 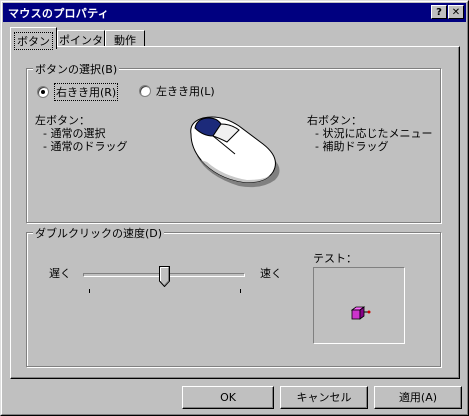 What do you see at coordinates (76, 69) in the screenshot?
I see `button-selection-legend: ボタンの選択(B)` at bounding box center [76, 69].